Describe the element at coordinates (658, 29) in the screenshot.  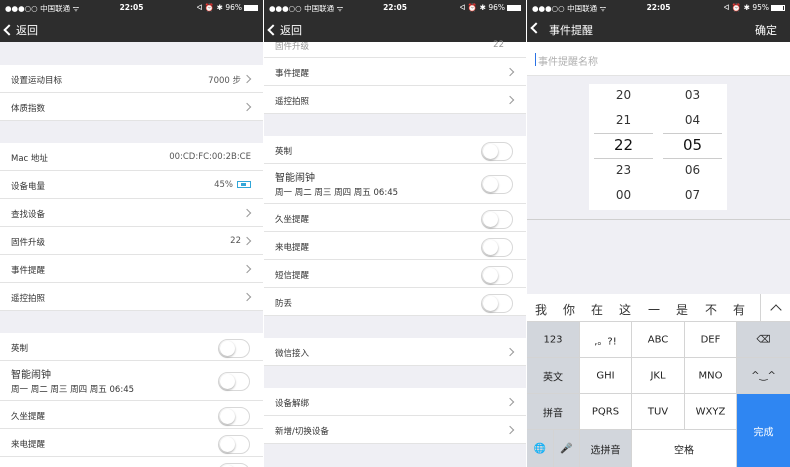
I see `nav-bar: 事件提醒 确定` at that location.